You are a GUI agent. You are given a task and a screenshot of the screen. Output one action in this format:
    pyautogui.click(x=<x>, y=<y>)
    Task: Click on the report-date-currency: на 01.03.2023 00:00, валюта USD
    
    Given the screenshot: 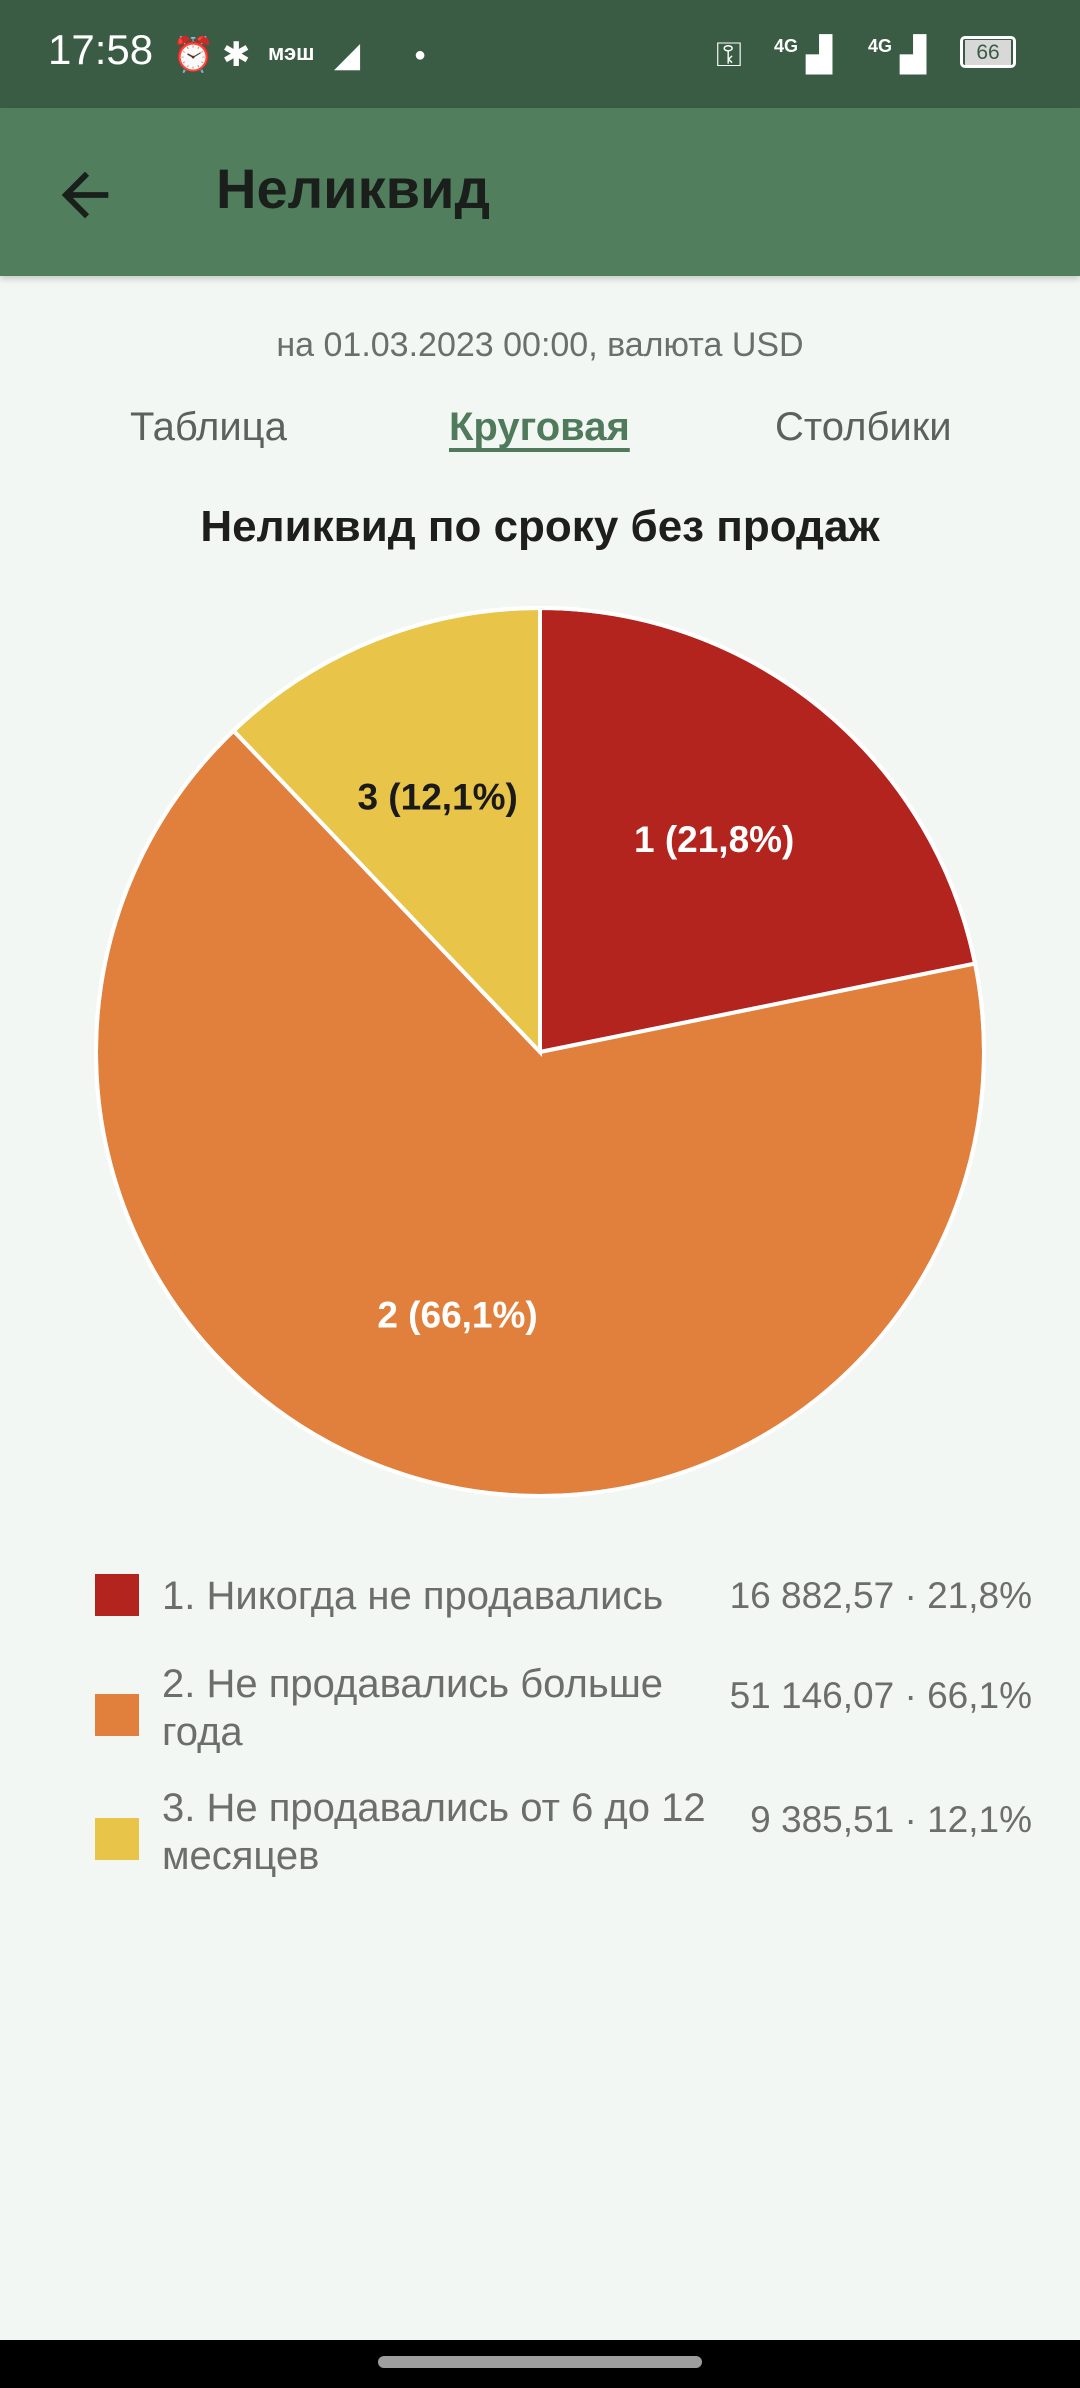 What is the action you would take?
    pyautogui.click(x=540, y=345)
    